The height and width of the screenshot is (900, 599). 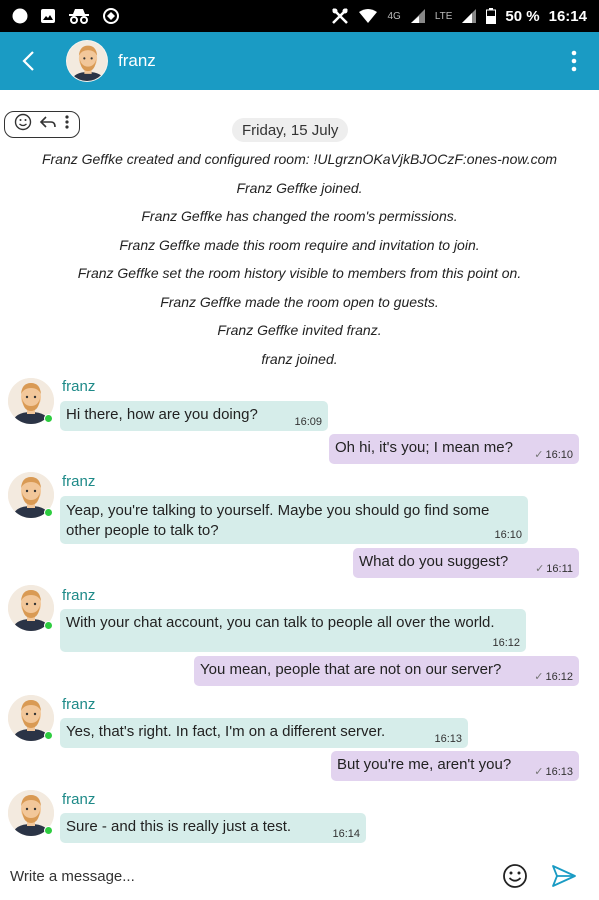 I want to click on outgoing-message: But you're me, aren't you? ✓ 16:13, so click(x=455, y=766).